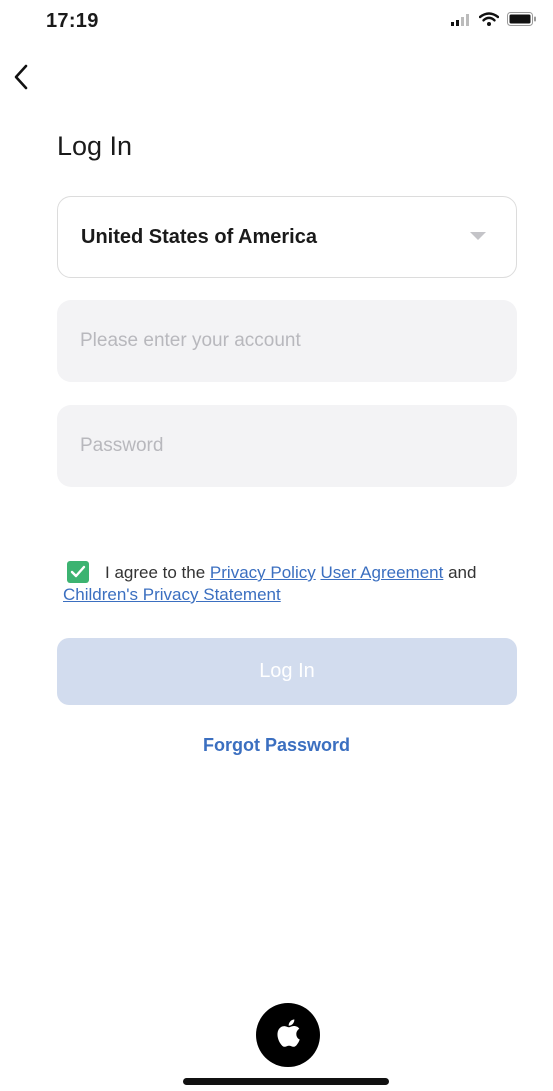 This screenshot has width=553, height=1091. What do you see at coordinates (155, 572) in the screenshot?
I see `agree-prefix: I agree to the` at bounding box center [155, 572].